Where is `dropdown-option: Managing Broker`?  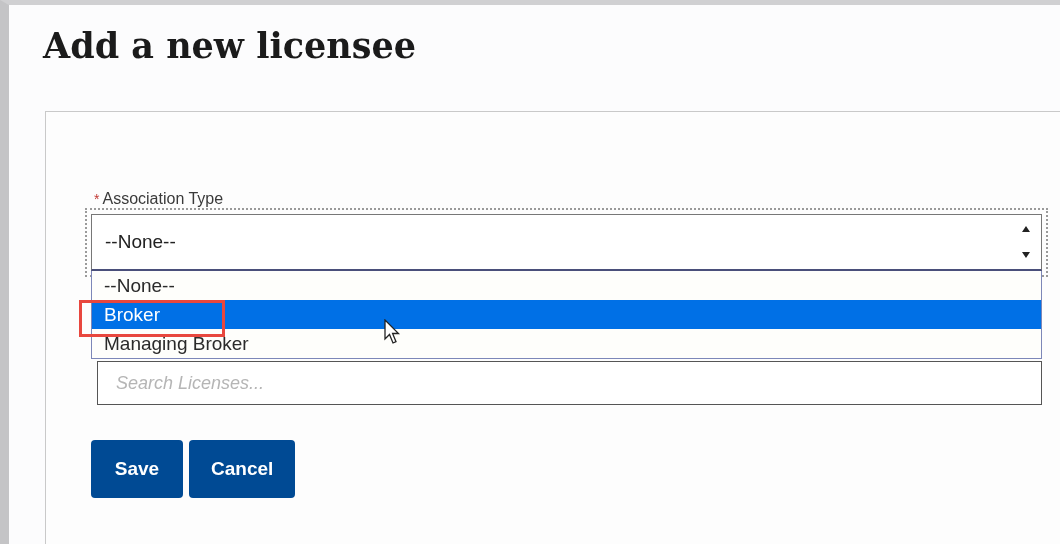 dropdown-option: Managing Broker is located at coordinates (566, 343).